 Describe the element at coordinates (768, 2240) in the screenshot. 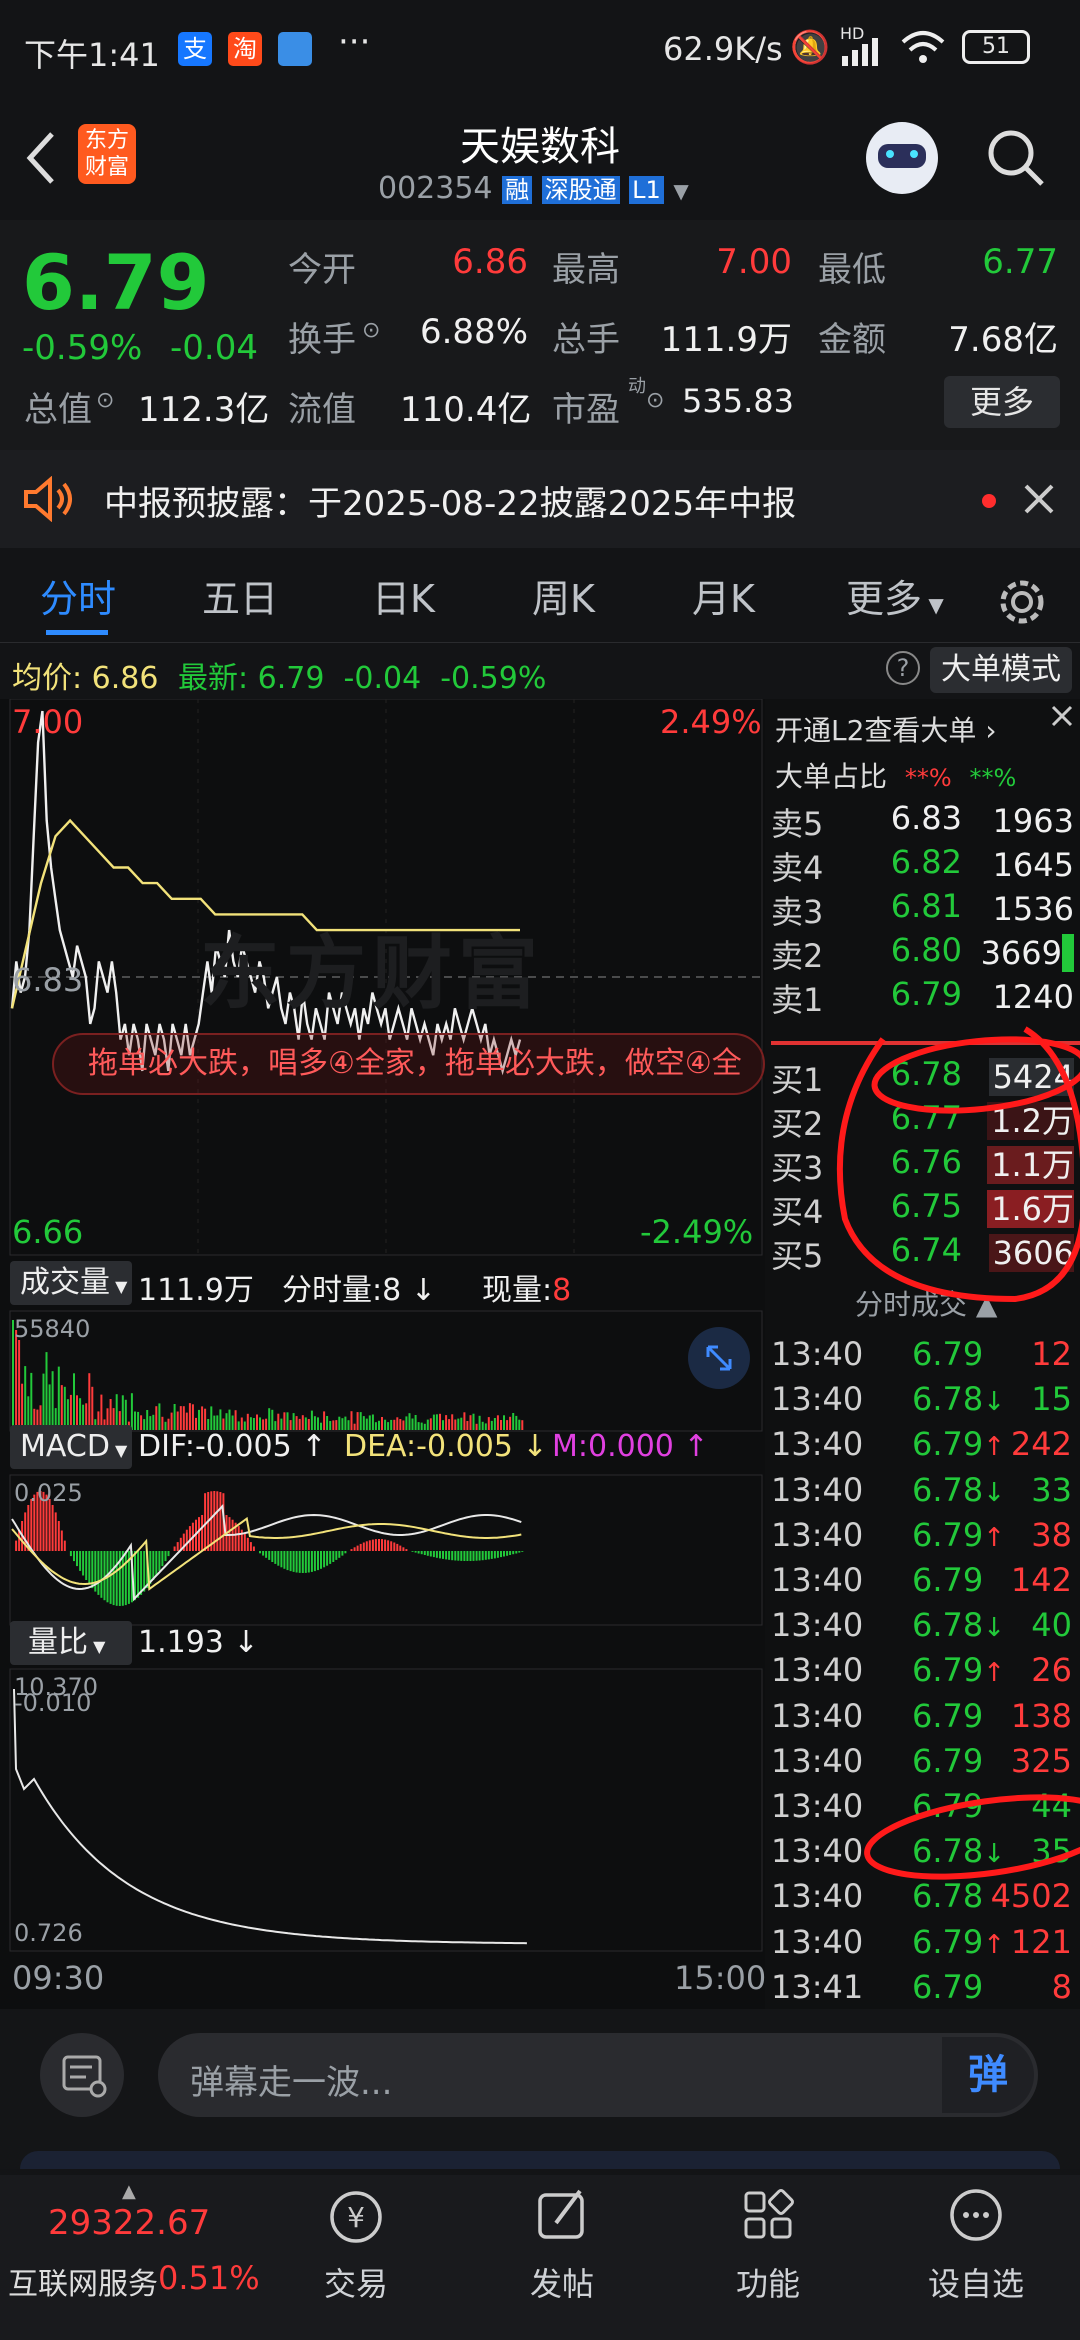

I see `nav-functions: 功能` at that location.